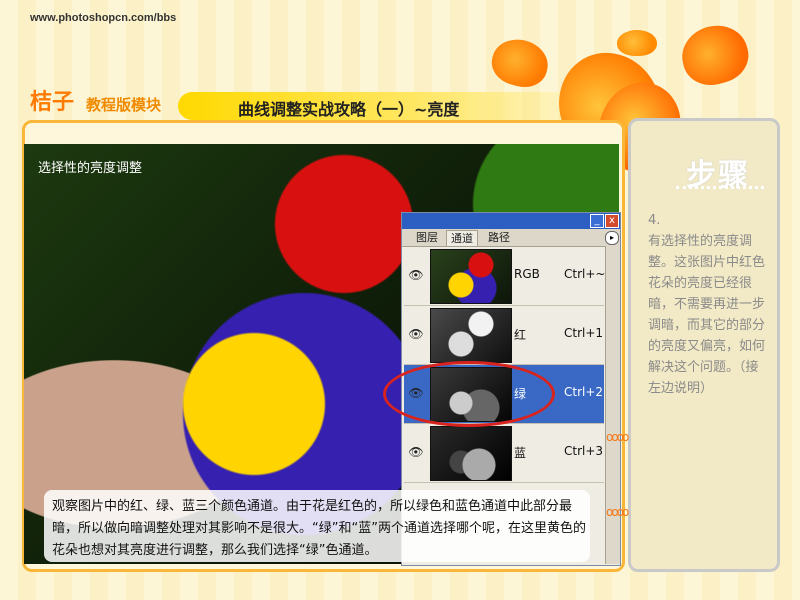 The image size is (800, 600). Describe the element at coordinates (612, 221) in the screenshot. I see `close-icon: x` at that location.